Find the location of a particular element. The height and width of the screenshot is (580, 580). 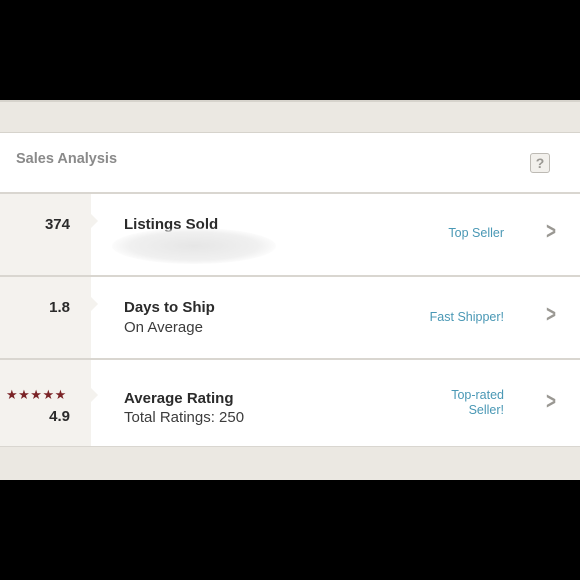

top-band is located at coordinates (290, 117).